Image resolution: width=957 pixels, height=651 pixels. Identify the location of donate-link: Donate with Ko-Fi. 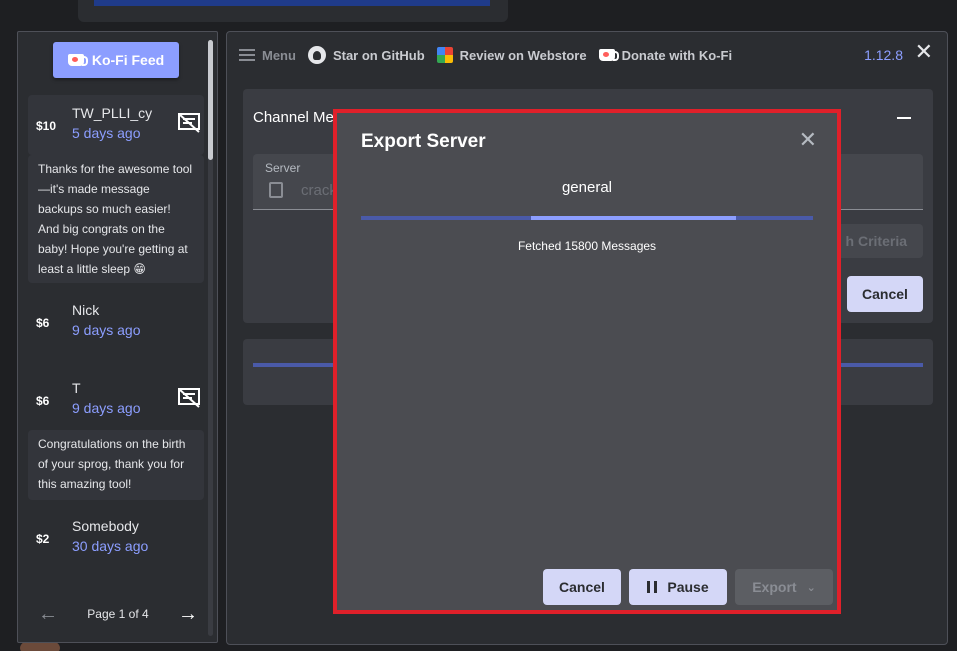
(665, 55).